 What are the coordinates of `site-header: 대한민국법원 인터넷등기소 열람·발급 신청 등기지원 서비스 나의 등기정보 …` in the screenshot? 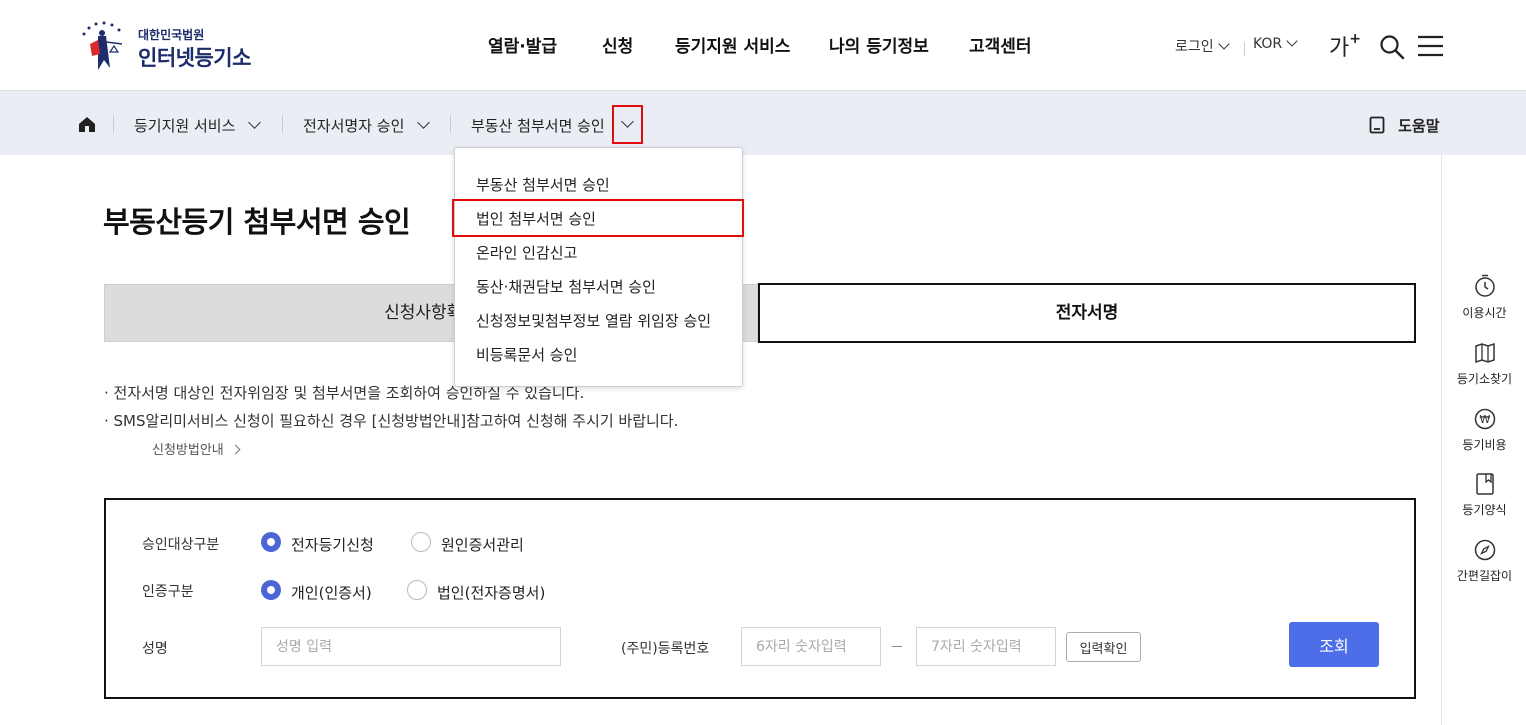 It's located at (763, 45).